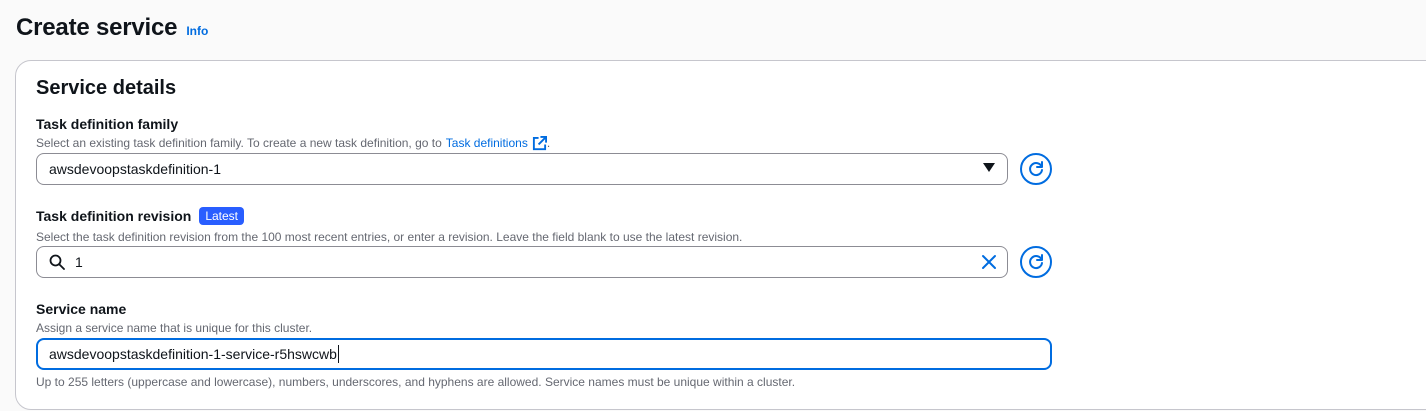  What do you see at coordinates (989, 262) in the screenshot?
I see `close-icon` at bounding box center [989, 262].